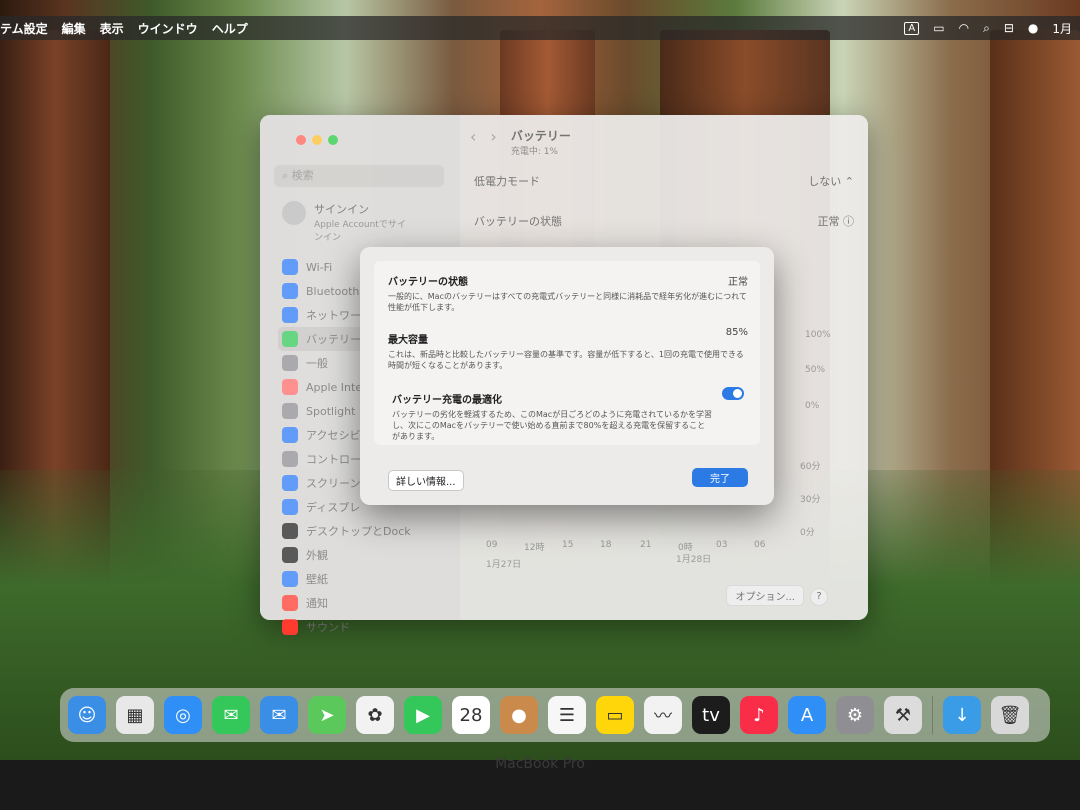 The height and width of the screenshot is (810, 1080). I want to click on contacts-icon: ●, so click(519, 715).